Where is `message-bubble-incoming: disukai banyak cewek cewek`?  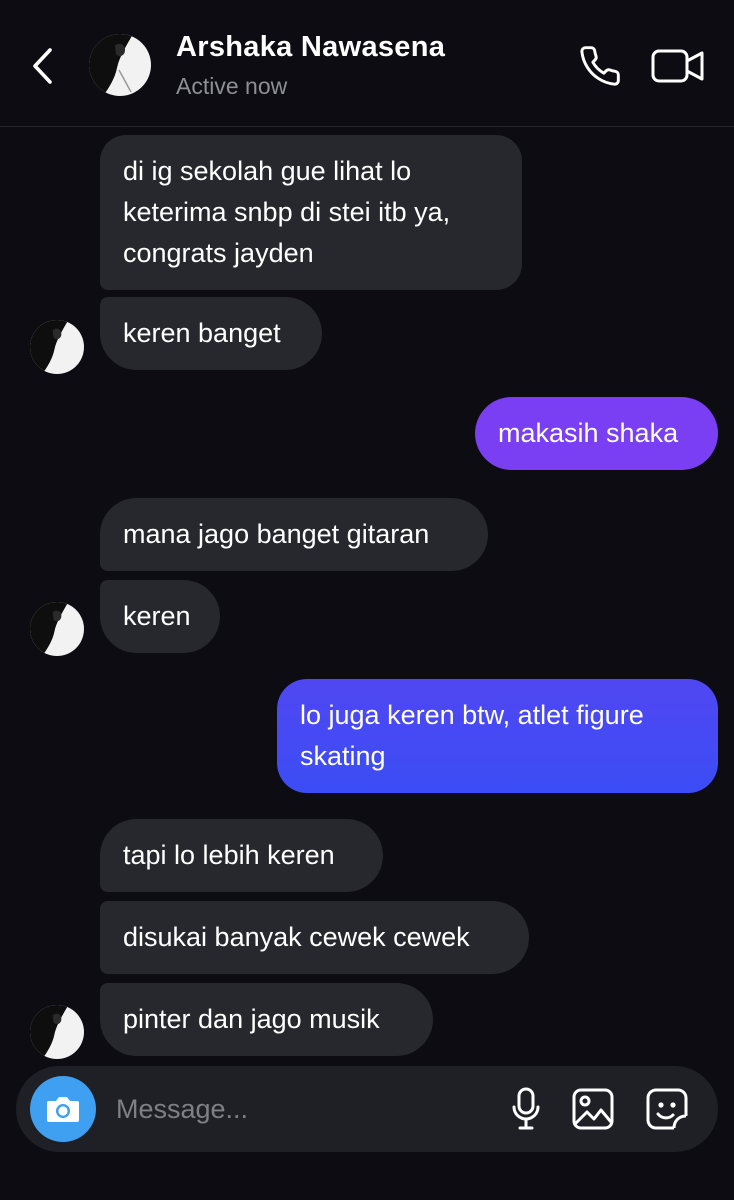 message-bubble-incoming: disukai banyak cewek cewek is located at coordinates (314, 937).